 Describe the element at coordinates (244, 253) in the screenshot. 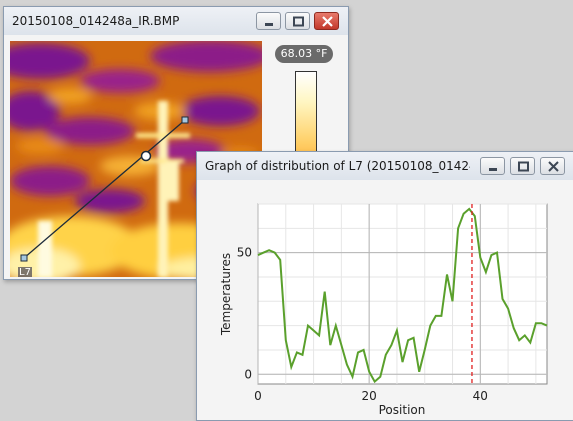

I see `y-tick-label: 50` at that location.